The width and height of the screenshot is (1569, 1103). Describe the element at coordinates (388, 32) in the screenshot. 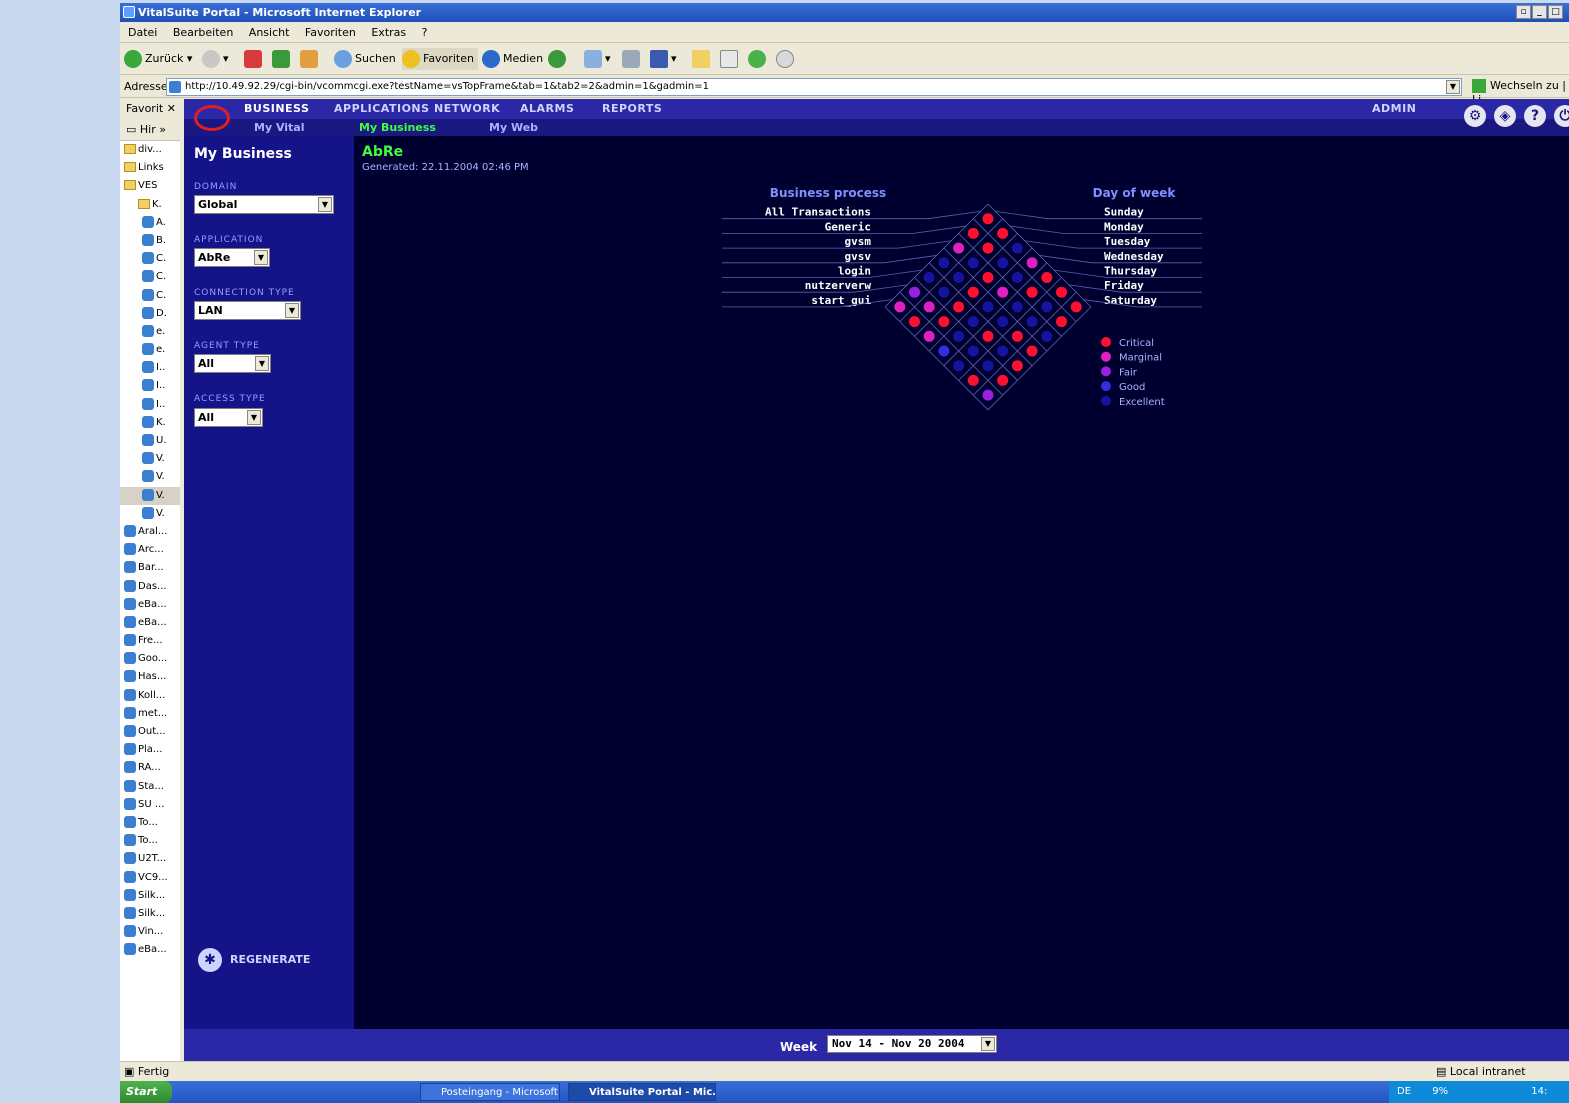

I see `menu-extras: Extras` at that location.